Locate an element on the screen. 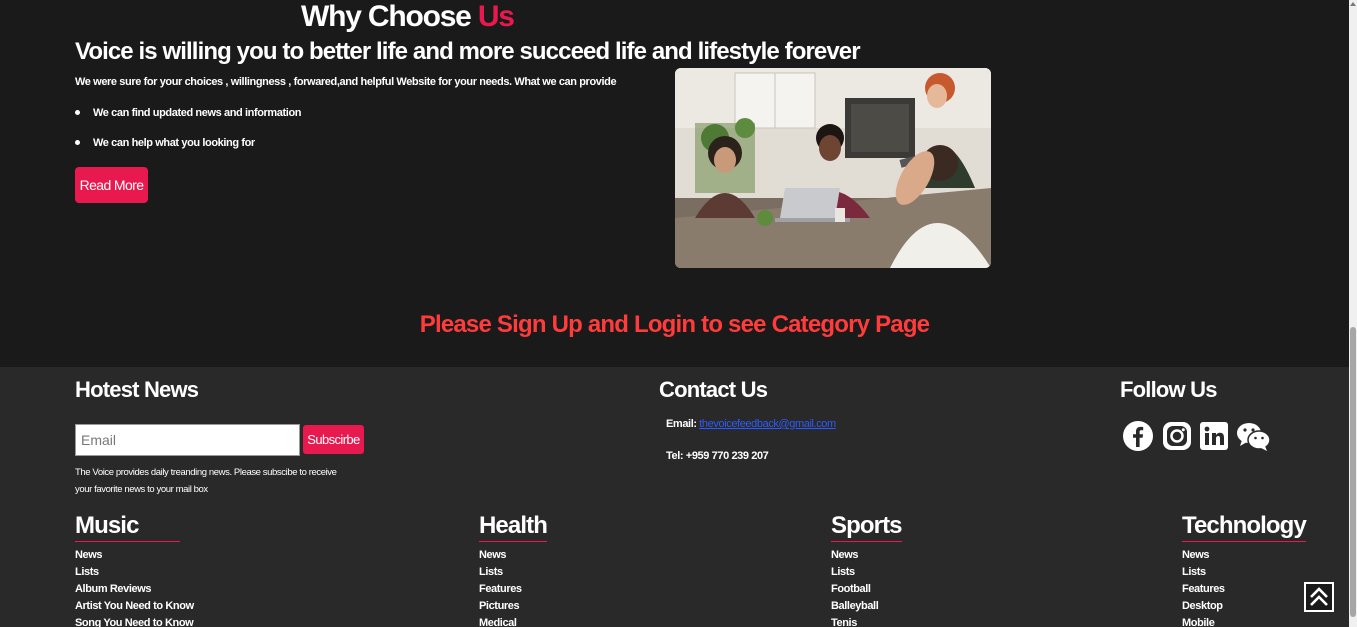  why-choose-title: Why Choose Us is located at coordinates (408, 17).